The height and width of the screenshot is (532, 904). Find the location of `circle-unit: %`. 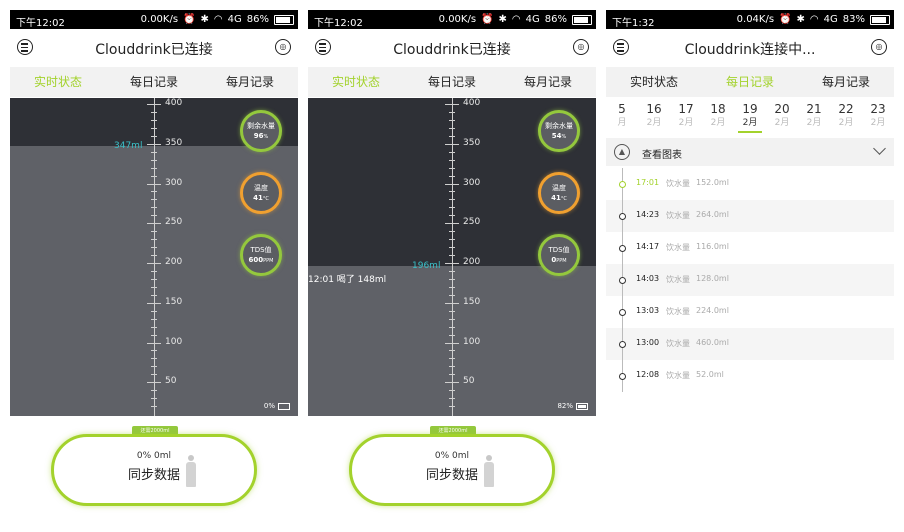

circle-unit: % is located at coordinates (266, 137).